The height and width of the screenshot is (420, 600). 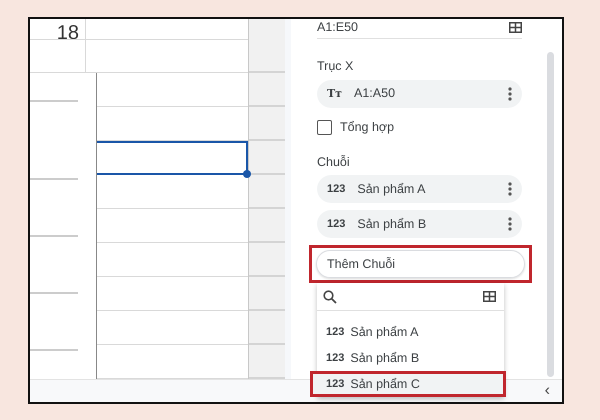 I want to click on series-chip: 123 Sản phẩm A, so click(x=419, y=189).